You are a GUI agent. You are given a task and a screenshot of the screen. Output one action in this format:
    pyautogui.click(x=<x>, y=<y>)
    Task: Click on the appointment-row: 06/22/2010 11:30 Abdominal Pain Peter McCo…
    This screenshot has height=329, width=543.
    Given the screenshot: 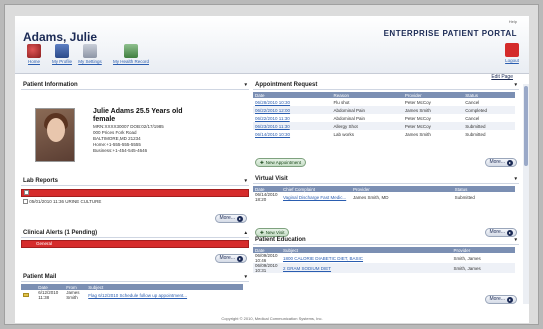 What is the action you would take?
    pyautogui.click(x=384, y=118)
    